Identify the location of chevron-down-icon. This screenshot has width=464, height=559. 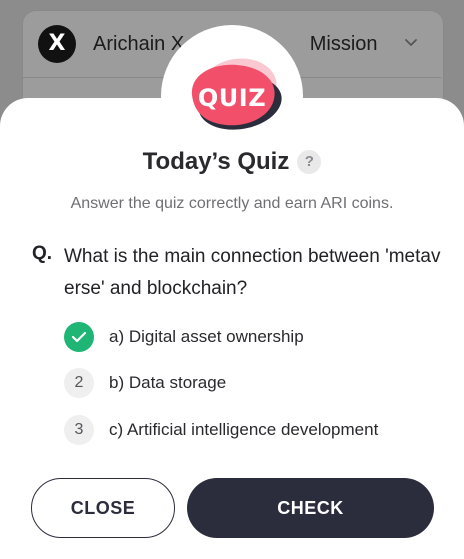
(411, 42).